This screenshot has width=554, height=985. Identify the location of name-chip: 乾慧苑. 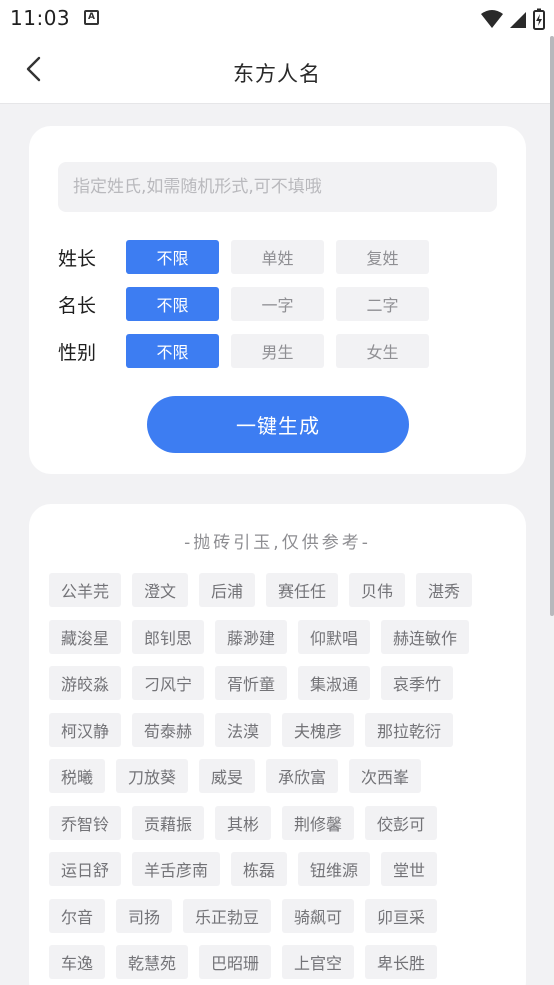
(152, 962).